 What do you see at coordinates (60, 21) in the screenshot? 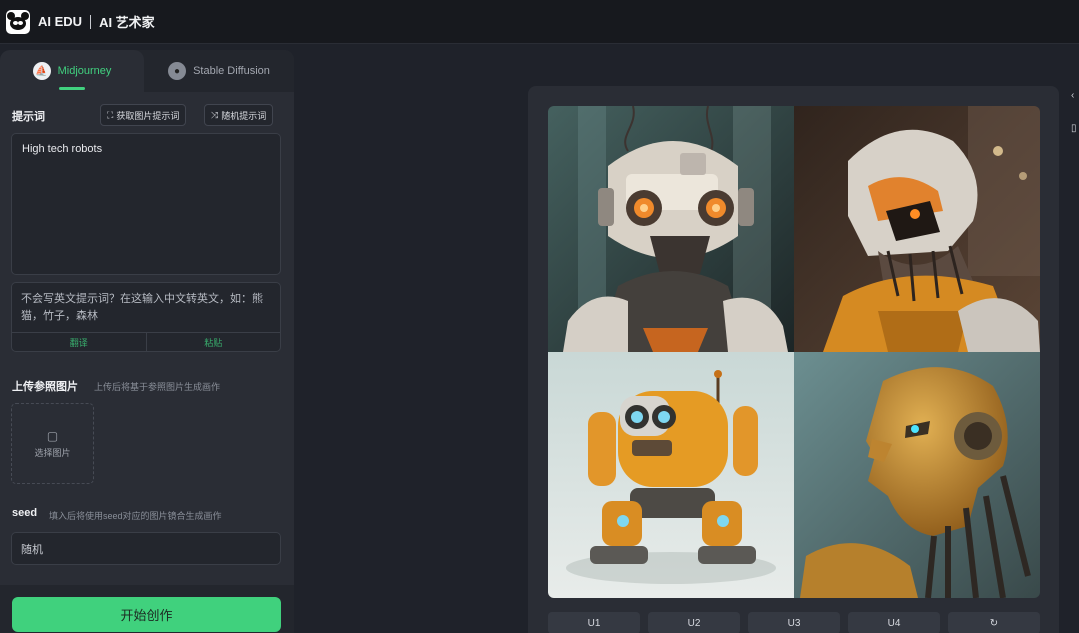
I see `brand-name: AI EDU` at bounding box center [60, 21].